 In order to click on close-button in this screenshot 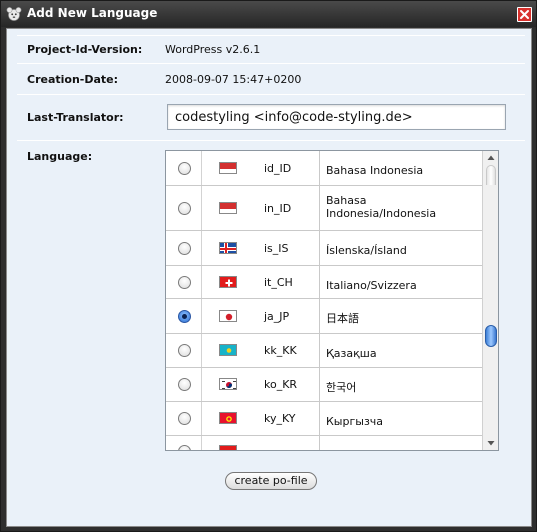, I will do `click(524, 14)`.